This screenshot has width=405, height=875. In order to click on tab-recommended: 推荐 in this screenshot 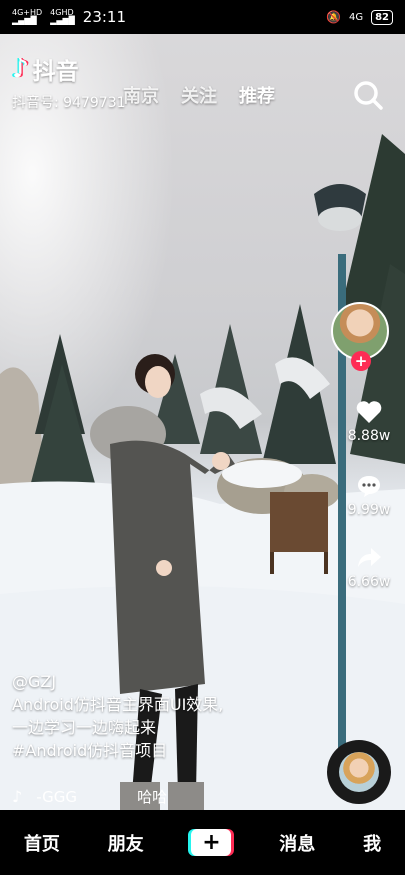, I will do `click(257, 95)`.